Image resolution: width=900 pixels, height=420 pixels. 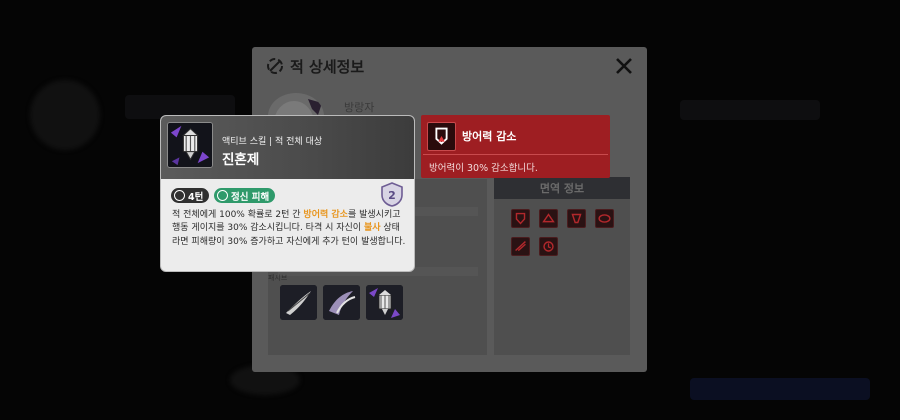 I want to click on debuff-description: 방어력이 30% 감소합니다., so click(x=483, y=168).